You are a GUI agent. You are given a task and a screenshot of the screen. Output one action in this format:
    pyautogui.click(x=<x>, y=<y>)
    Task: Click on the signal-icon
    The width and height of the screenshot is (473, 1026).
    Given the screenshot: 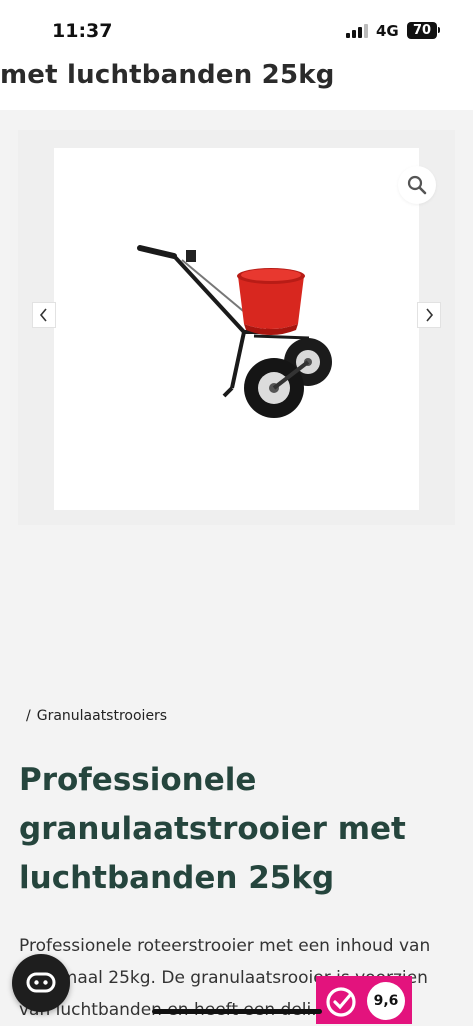 What is the action you would take?
    pyautogui.click(x=357, y=31)
    